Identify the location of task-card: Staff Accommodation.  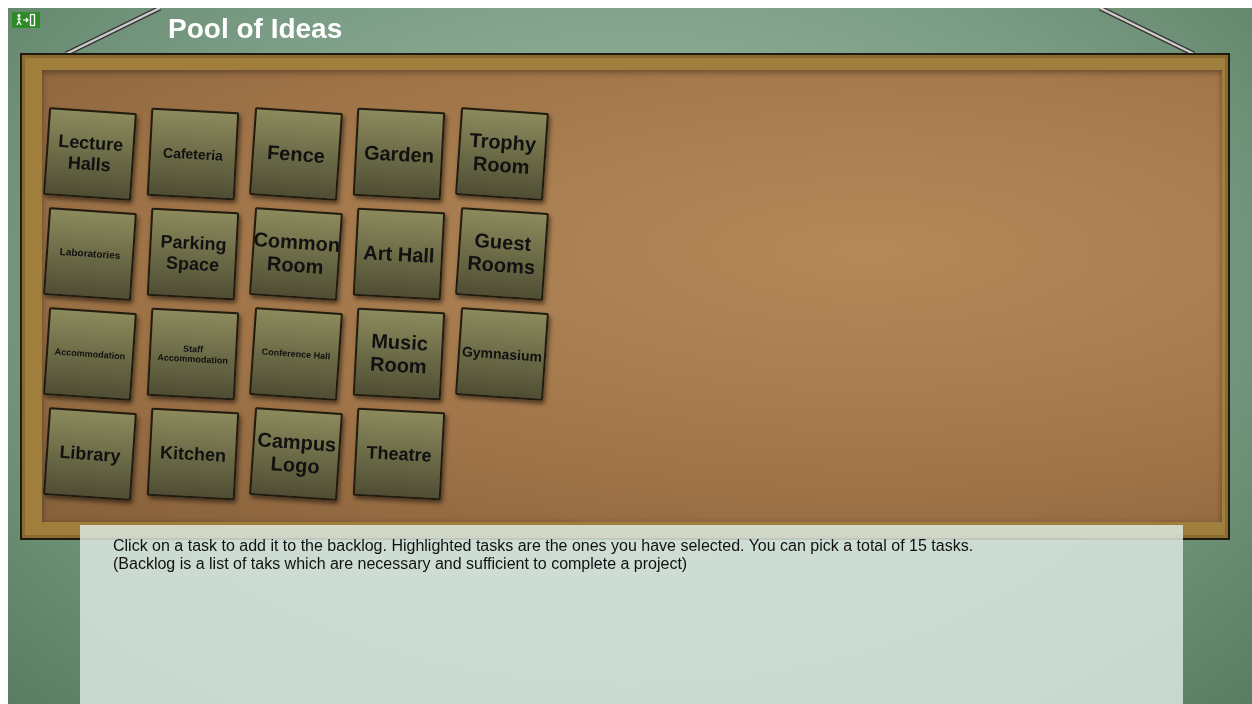
(193, 354).